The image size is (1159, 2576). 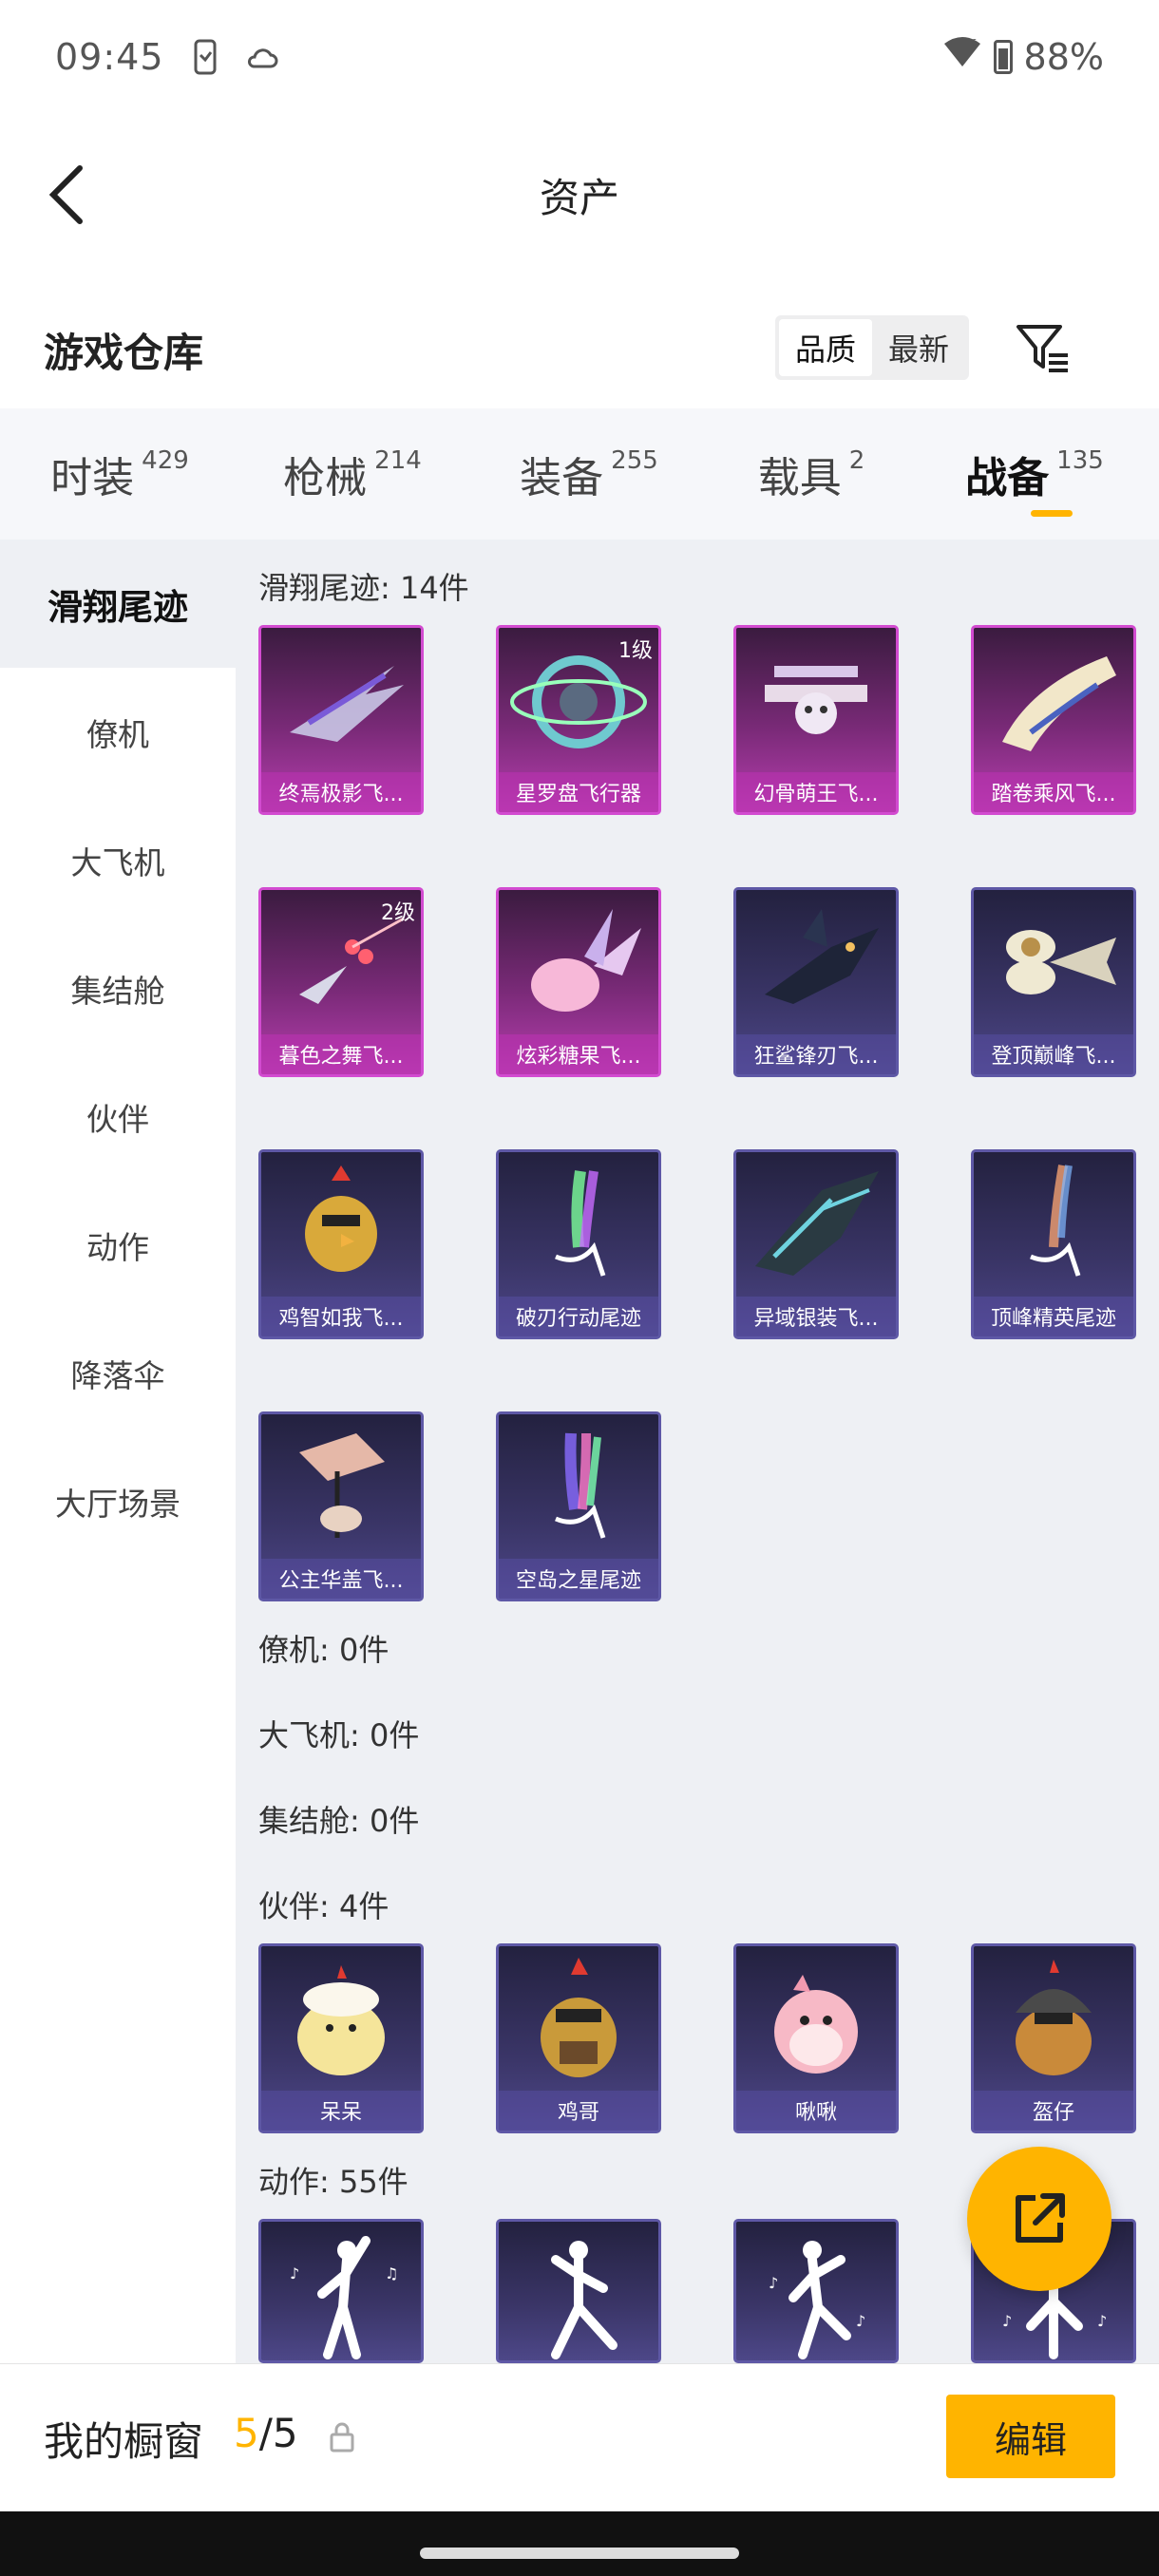 I want to click on chevron-left-icon, so click(x=65, y=194).